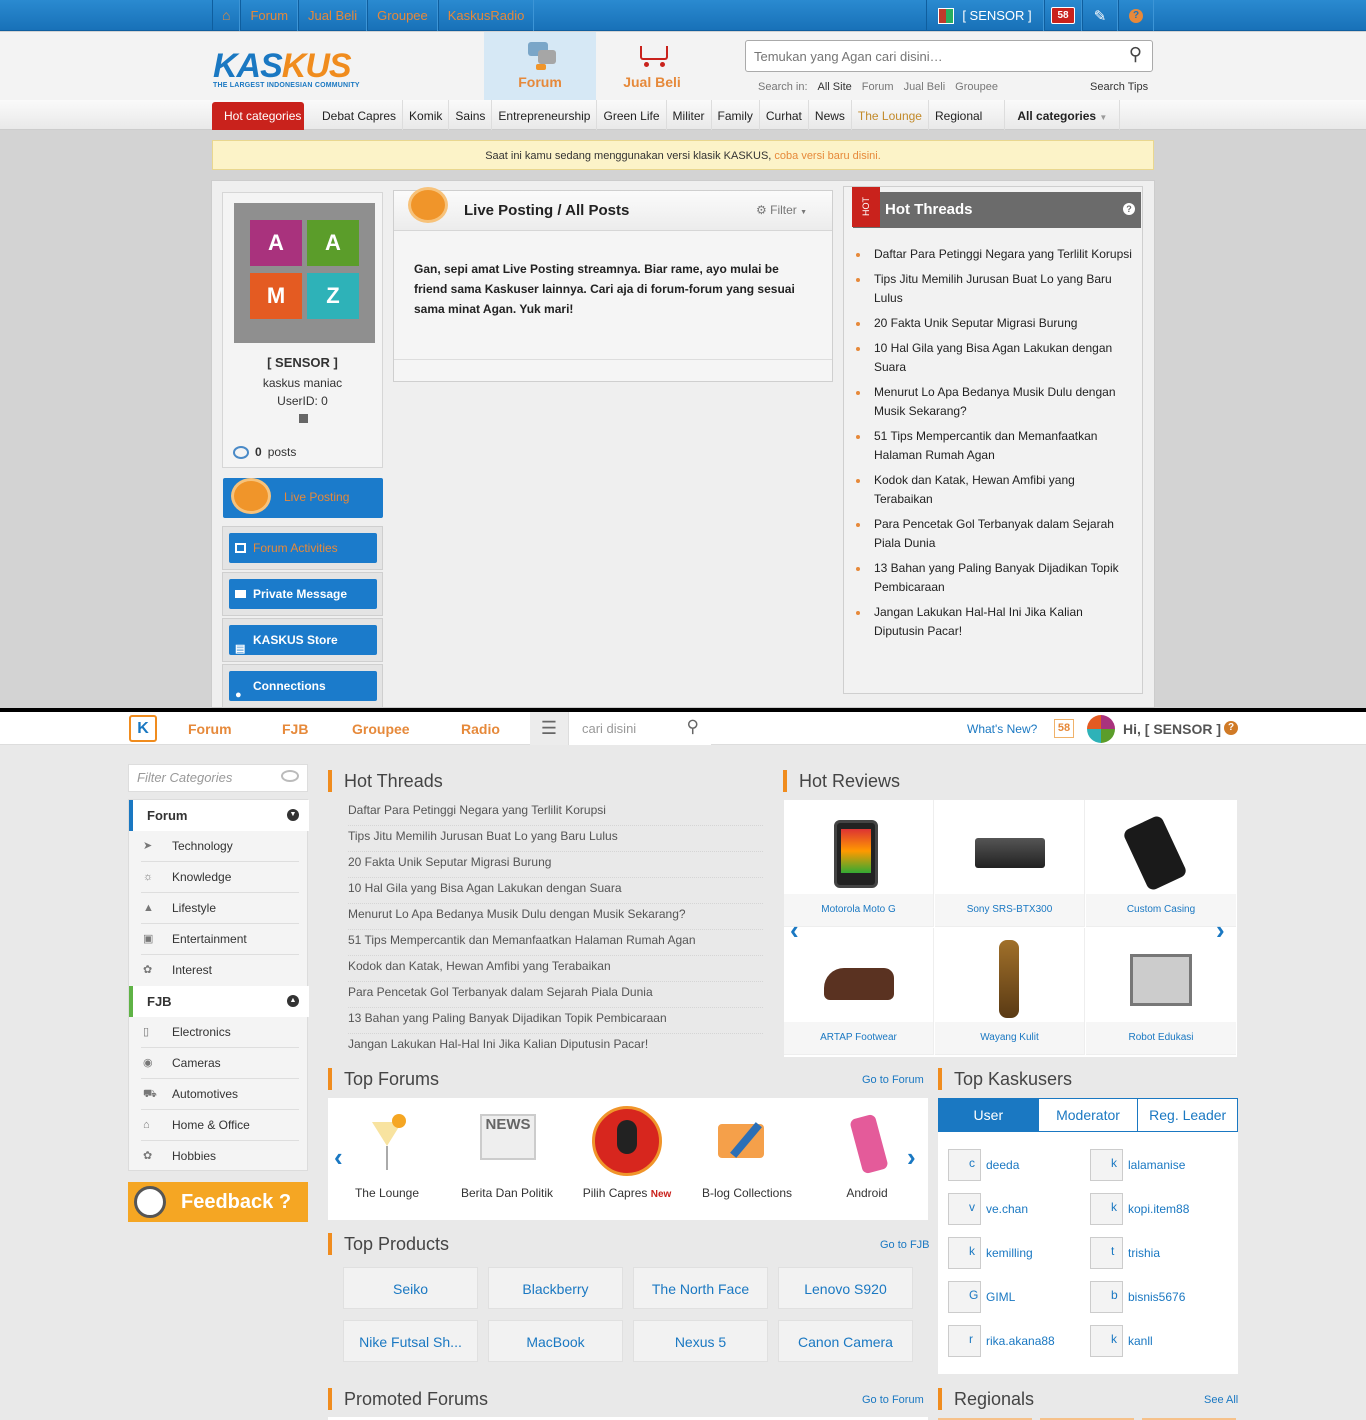  Describe the element at coordinates (210, 728) in the screenshot. I see `nav-forum: Forum` at that location.